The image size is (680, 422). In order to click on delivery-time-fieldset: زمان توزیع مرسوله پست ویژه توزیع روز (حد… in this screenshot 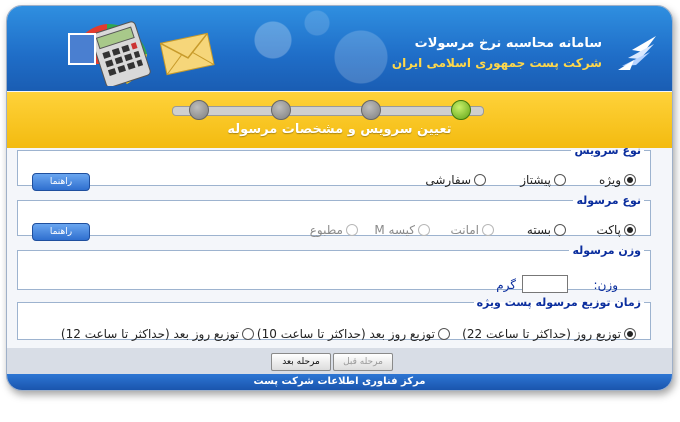, I will do `click(334, 318)`.